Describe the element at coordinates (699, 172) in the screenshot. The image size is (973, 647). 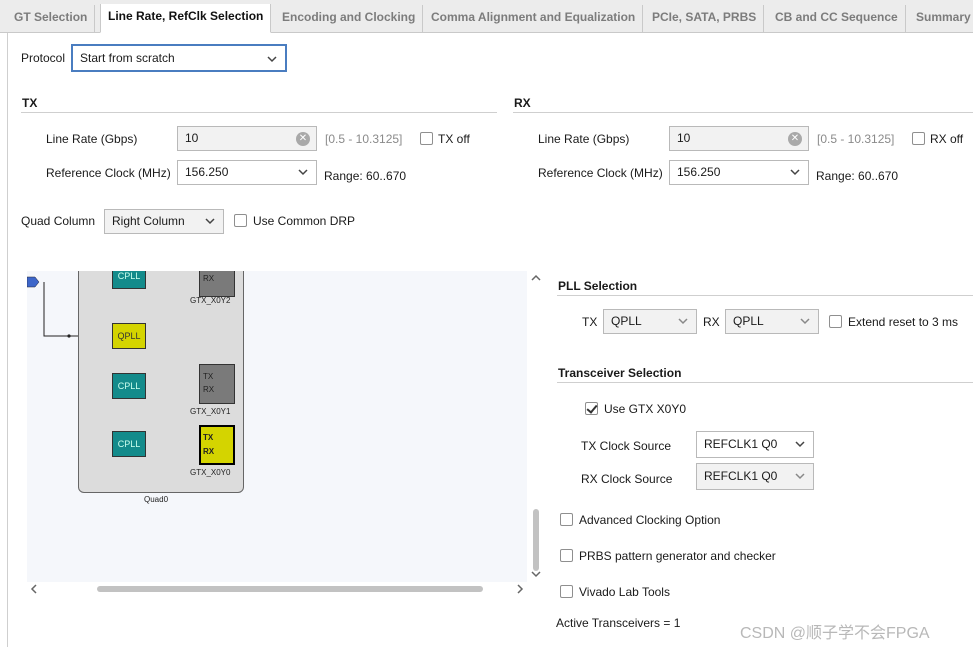
I see `rx-ref-clock-value: 156.250` at that location.